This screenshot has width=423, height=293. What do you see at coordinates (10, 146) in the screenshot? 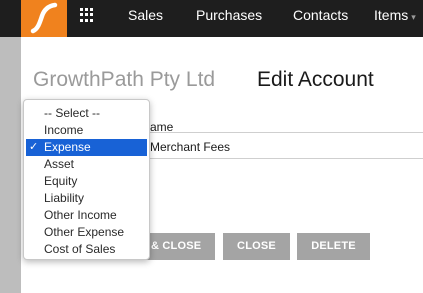
I see `left-side-strip` at bounding box center [10, 146].